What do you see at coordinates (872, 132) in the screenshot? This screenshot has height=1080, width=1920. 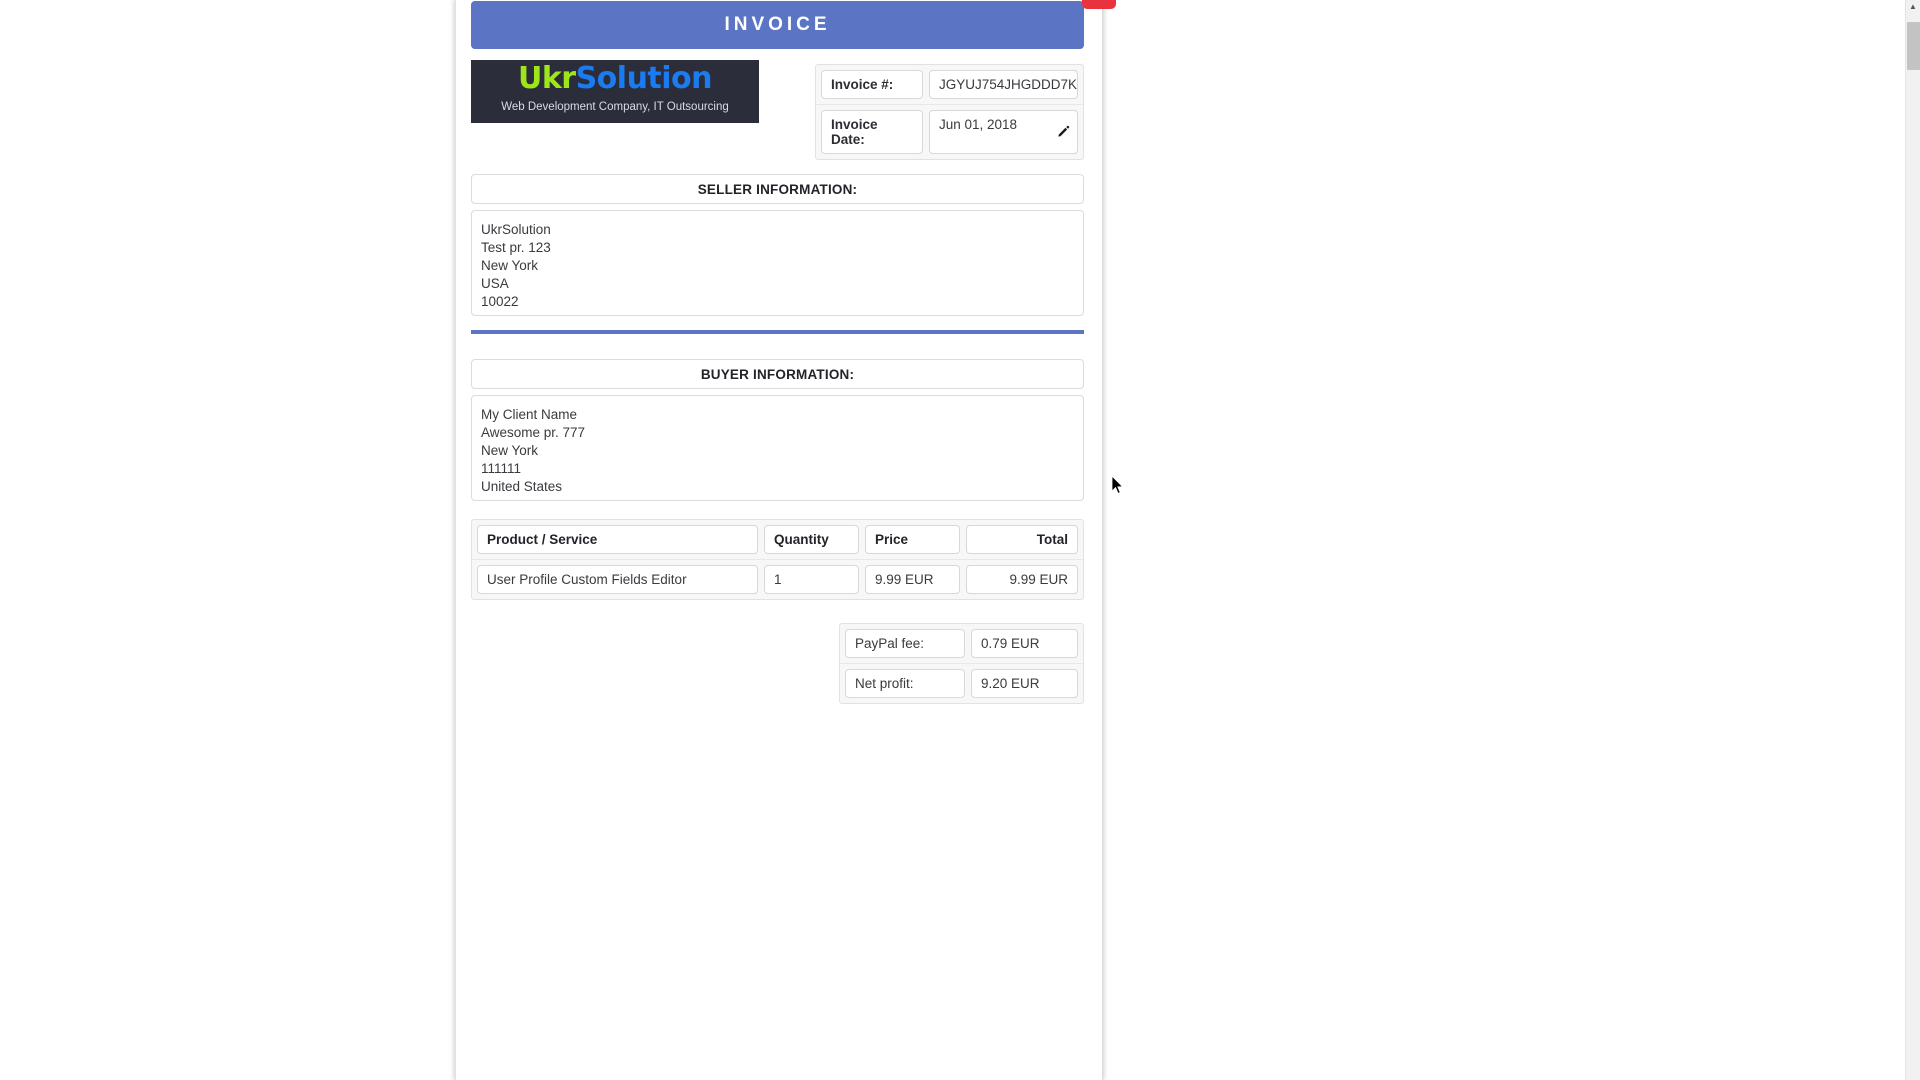 I see `invoice-date-label: Invoice Date:` at bounding box center [872, 132].